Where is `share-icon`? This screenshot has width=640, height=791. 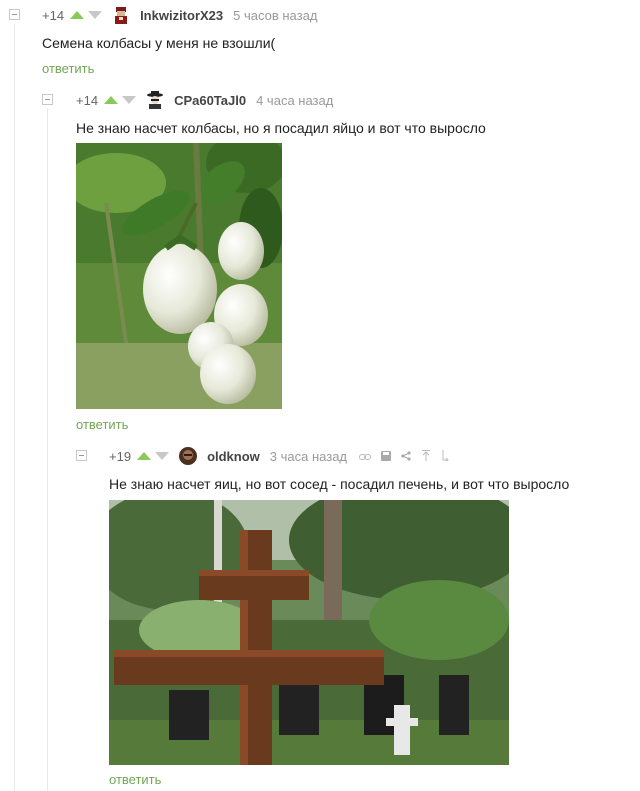
share-icon is located at coordinates (406, 456).